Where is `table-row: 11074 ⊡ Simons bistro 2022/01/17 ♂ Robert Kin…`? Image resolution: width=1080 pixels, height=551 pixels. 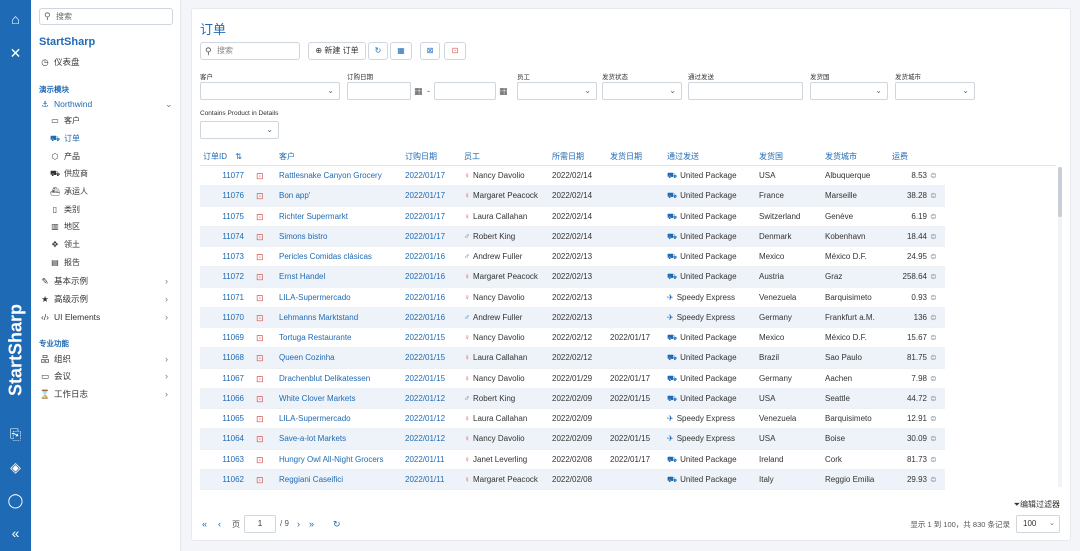 table-row: 11074 ⊡ Simons bistro 2022/01/17 ♂ Robert Kin… is located at coordinates (572, 236).